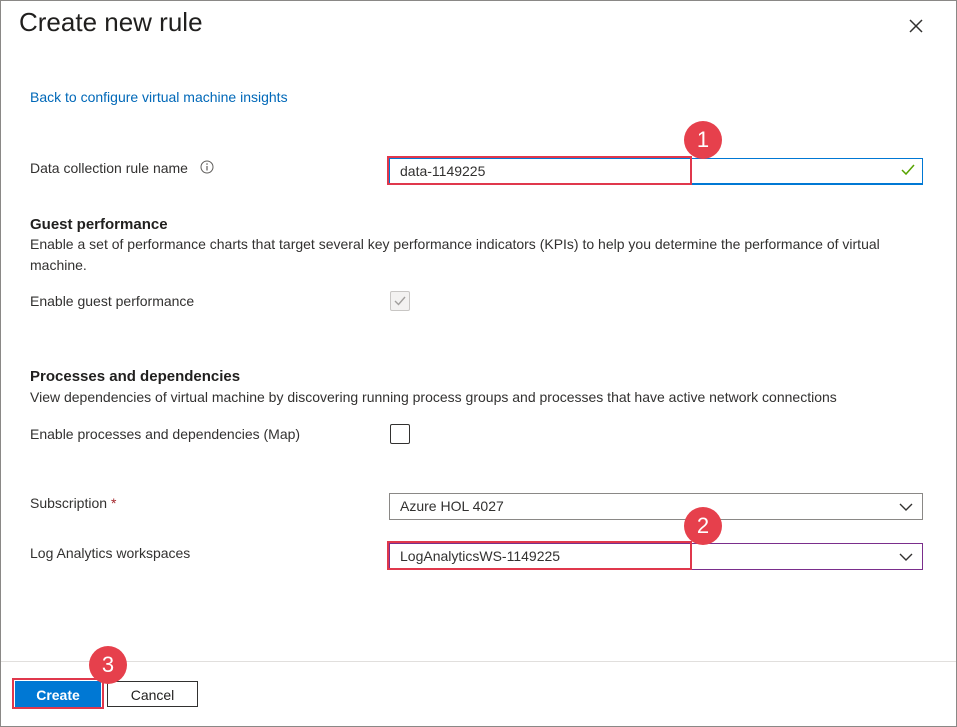 This screenshot has height=727, width=957. Describe the element at coordinates (916, 26) in the screenshot. I see `close-icon` at that location.